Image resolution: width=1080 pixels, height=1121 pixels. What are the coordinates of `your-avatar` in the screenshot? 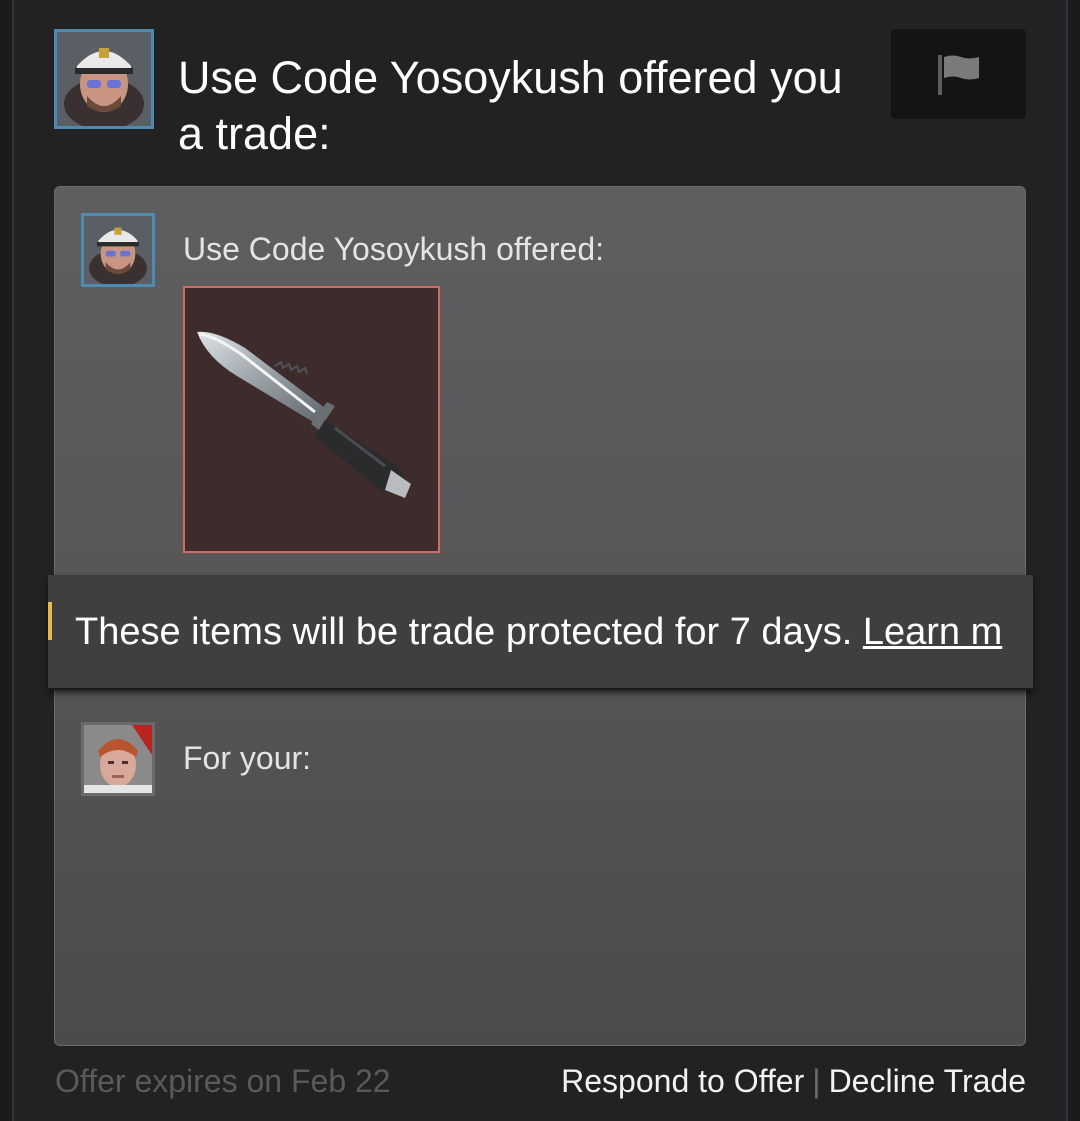 It's located at (118, 759).